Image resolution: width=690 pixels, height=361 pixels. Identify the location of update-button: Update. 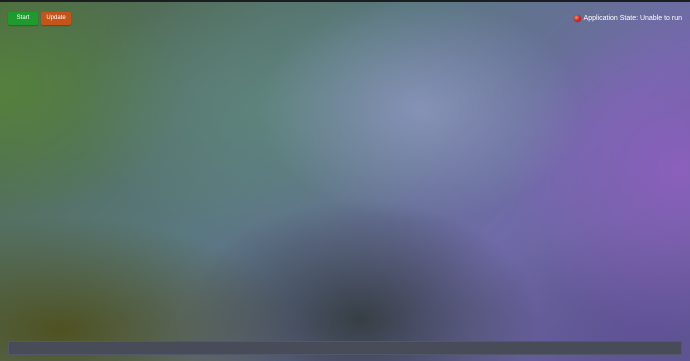
(56, 18).